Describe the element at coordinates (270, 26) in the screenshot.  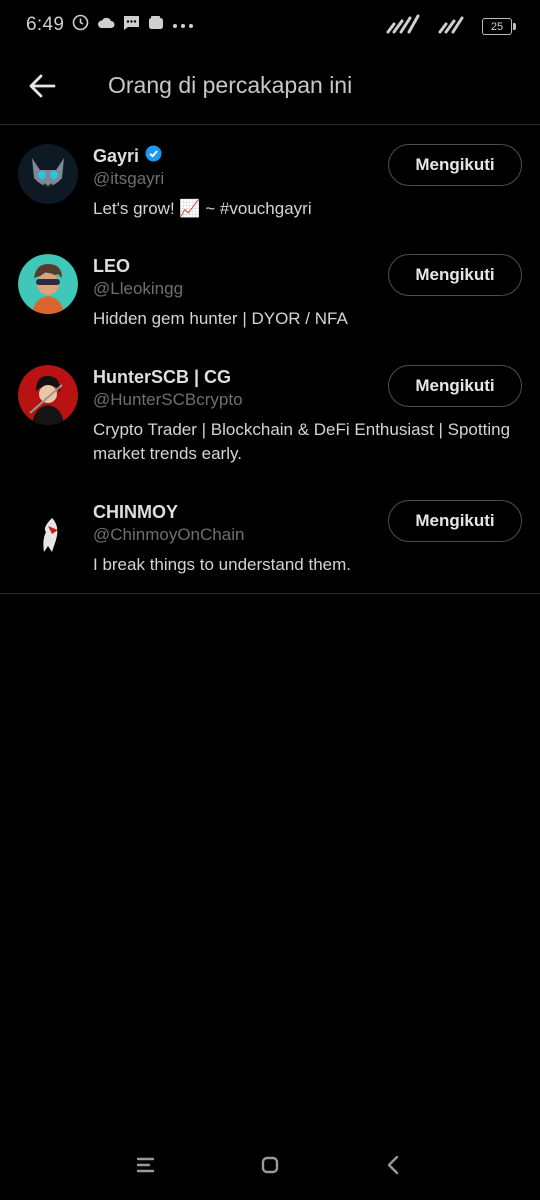
I see `status-bar: 6:49 25` at that location.